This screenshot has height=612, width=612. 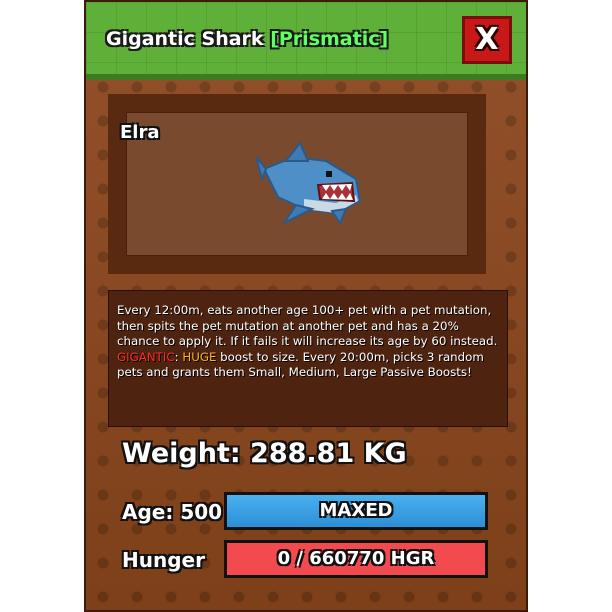 What do you see at coordinates (146, 356) in the screenshot?
I see `gigantic-keyword: GIGANTIC` at bounding box center [146, 356].